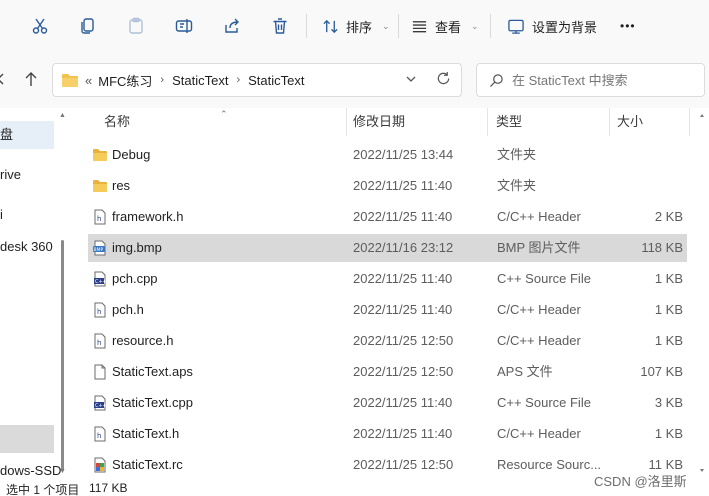 This screenshot has height=496, width=709. What do you see at coordinates (136, 26) in the screenshot?
I see `paste-button` at bounding box center [136, 26].